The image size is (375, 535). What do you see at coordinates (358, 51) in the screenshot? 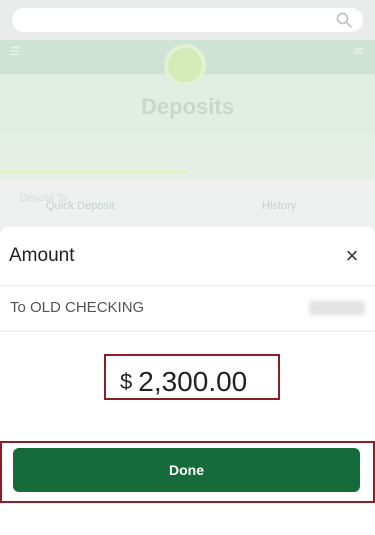
I see `notification-icon: ✉` at bounding box center [358, 51].